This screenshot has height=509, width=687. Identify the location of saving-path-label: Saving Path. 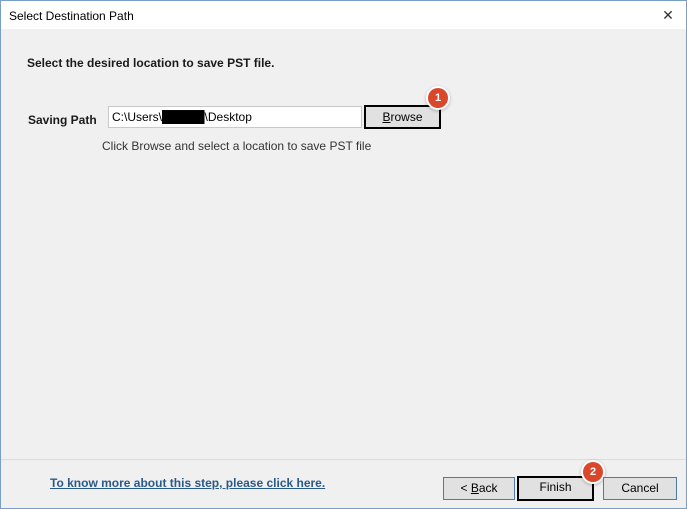
(62, 120).